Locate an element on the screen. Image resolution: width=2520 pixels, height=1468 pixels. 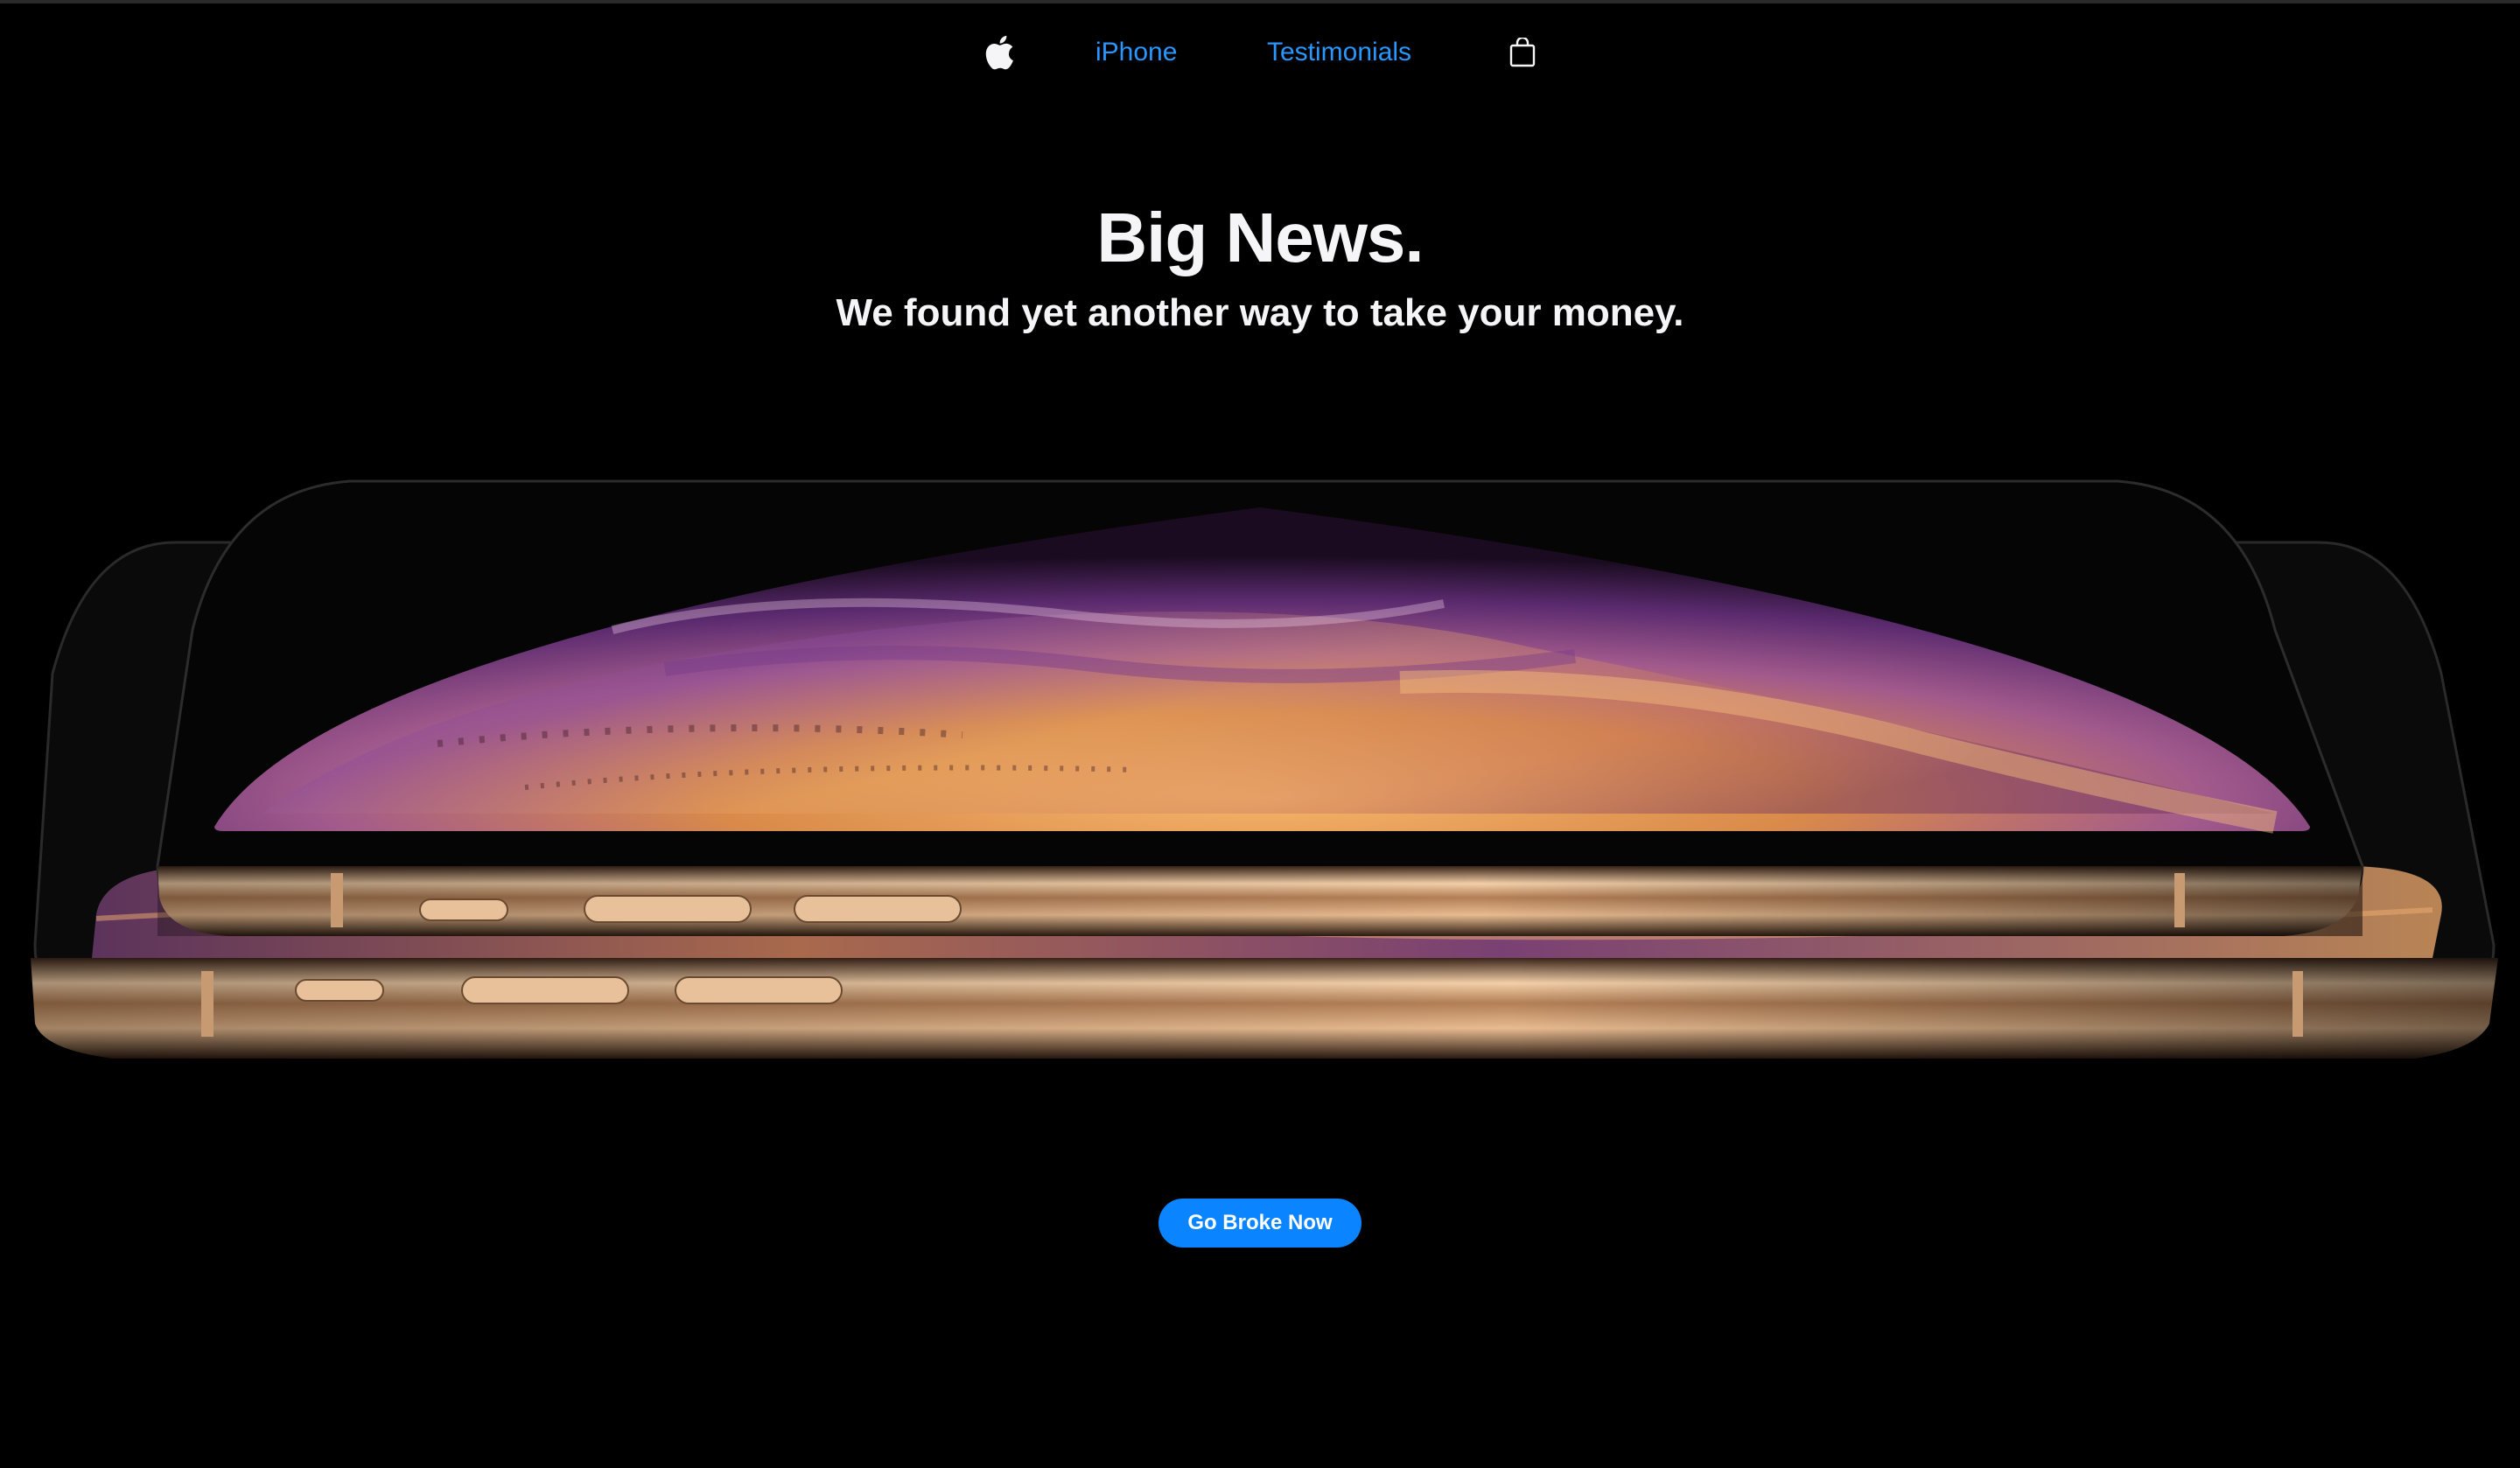
global-nav: iPhone Testimonials is located at coordinates (1260, 52).